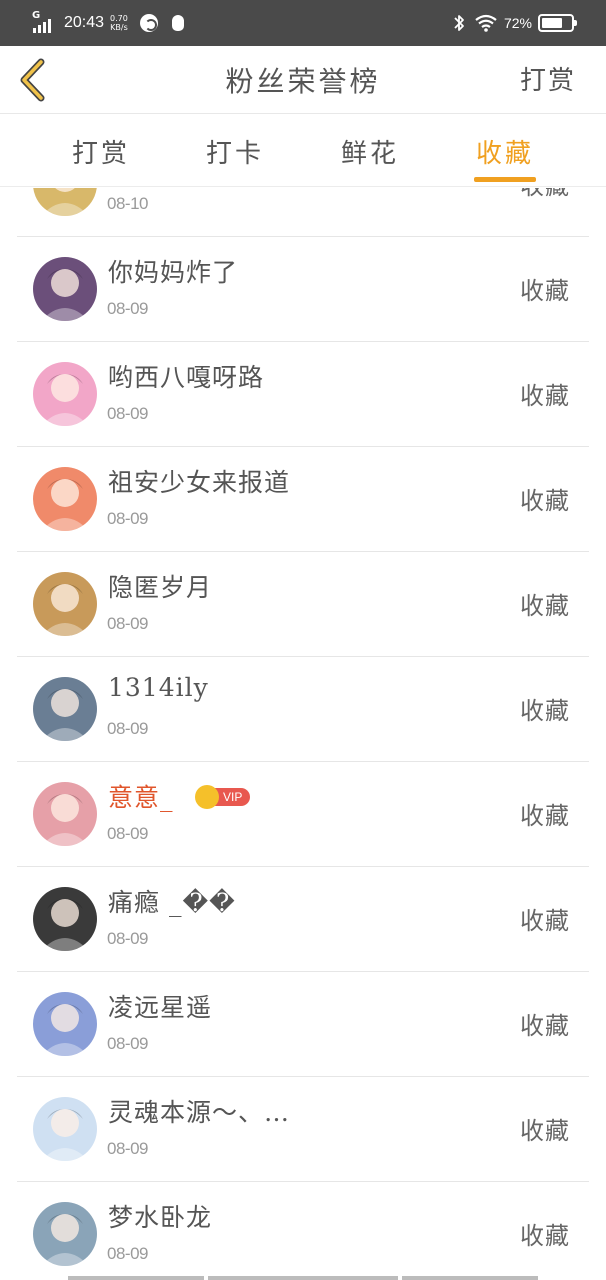 The width and height of the screenshot is (606, 1280). I want to click on qq-penguin-icon, so click(178, 23).